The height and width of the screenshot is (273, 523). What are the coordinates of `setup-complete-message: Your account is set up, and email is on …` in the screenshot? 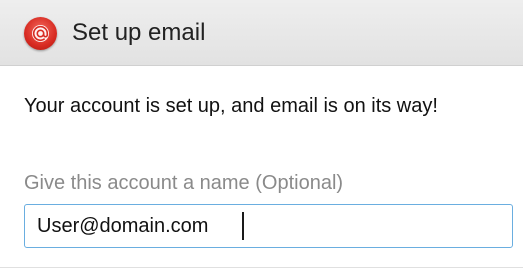 It's located at (231, 106).